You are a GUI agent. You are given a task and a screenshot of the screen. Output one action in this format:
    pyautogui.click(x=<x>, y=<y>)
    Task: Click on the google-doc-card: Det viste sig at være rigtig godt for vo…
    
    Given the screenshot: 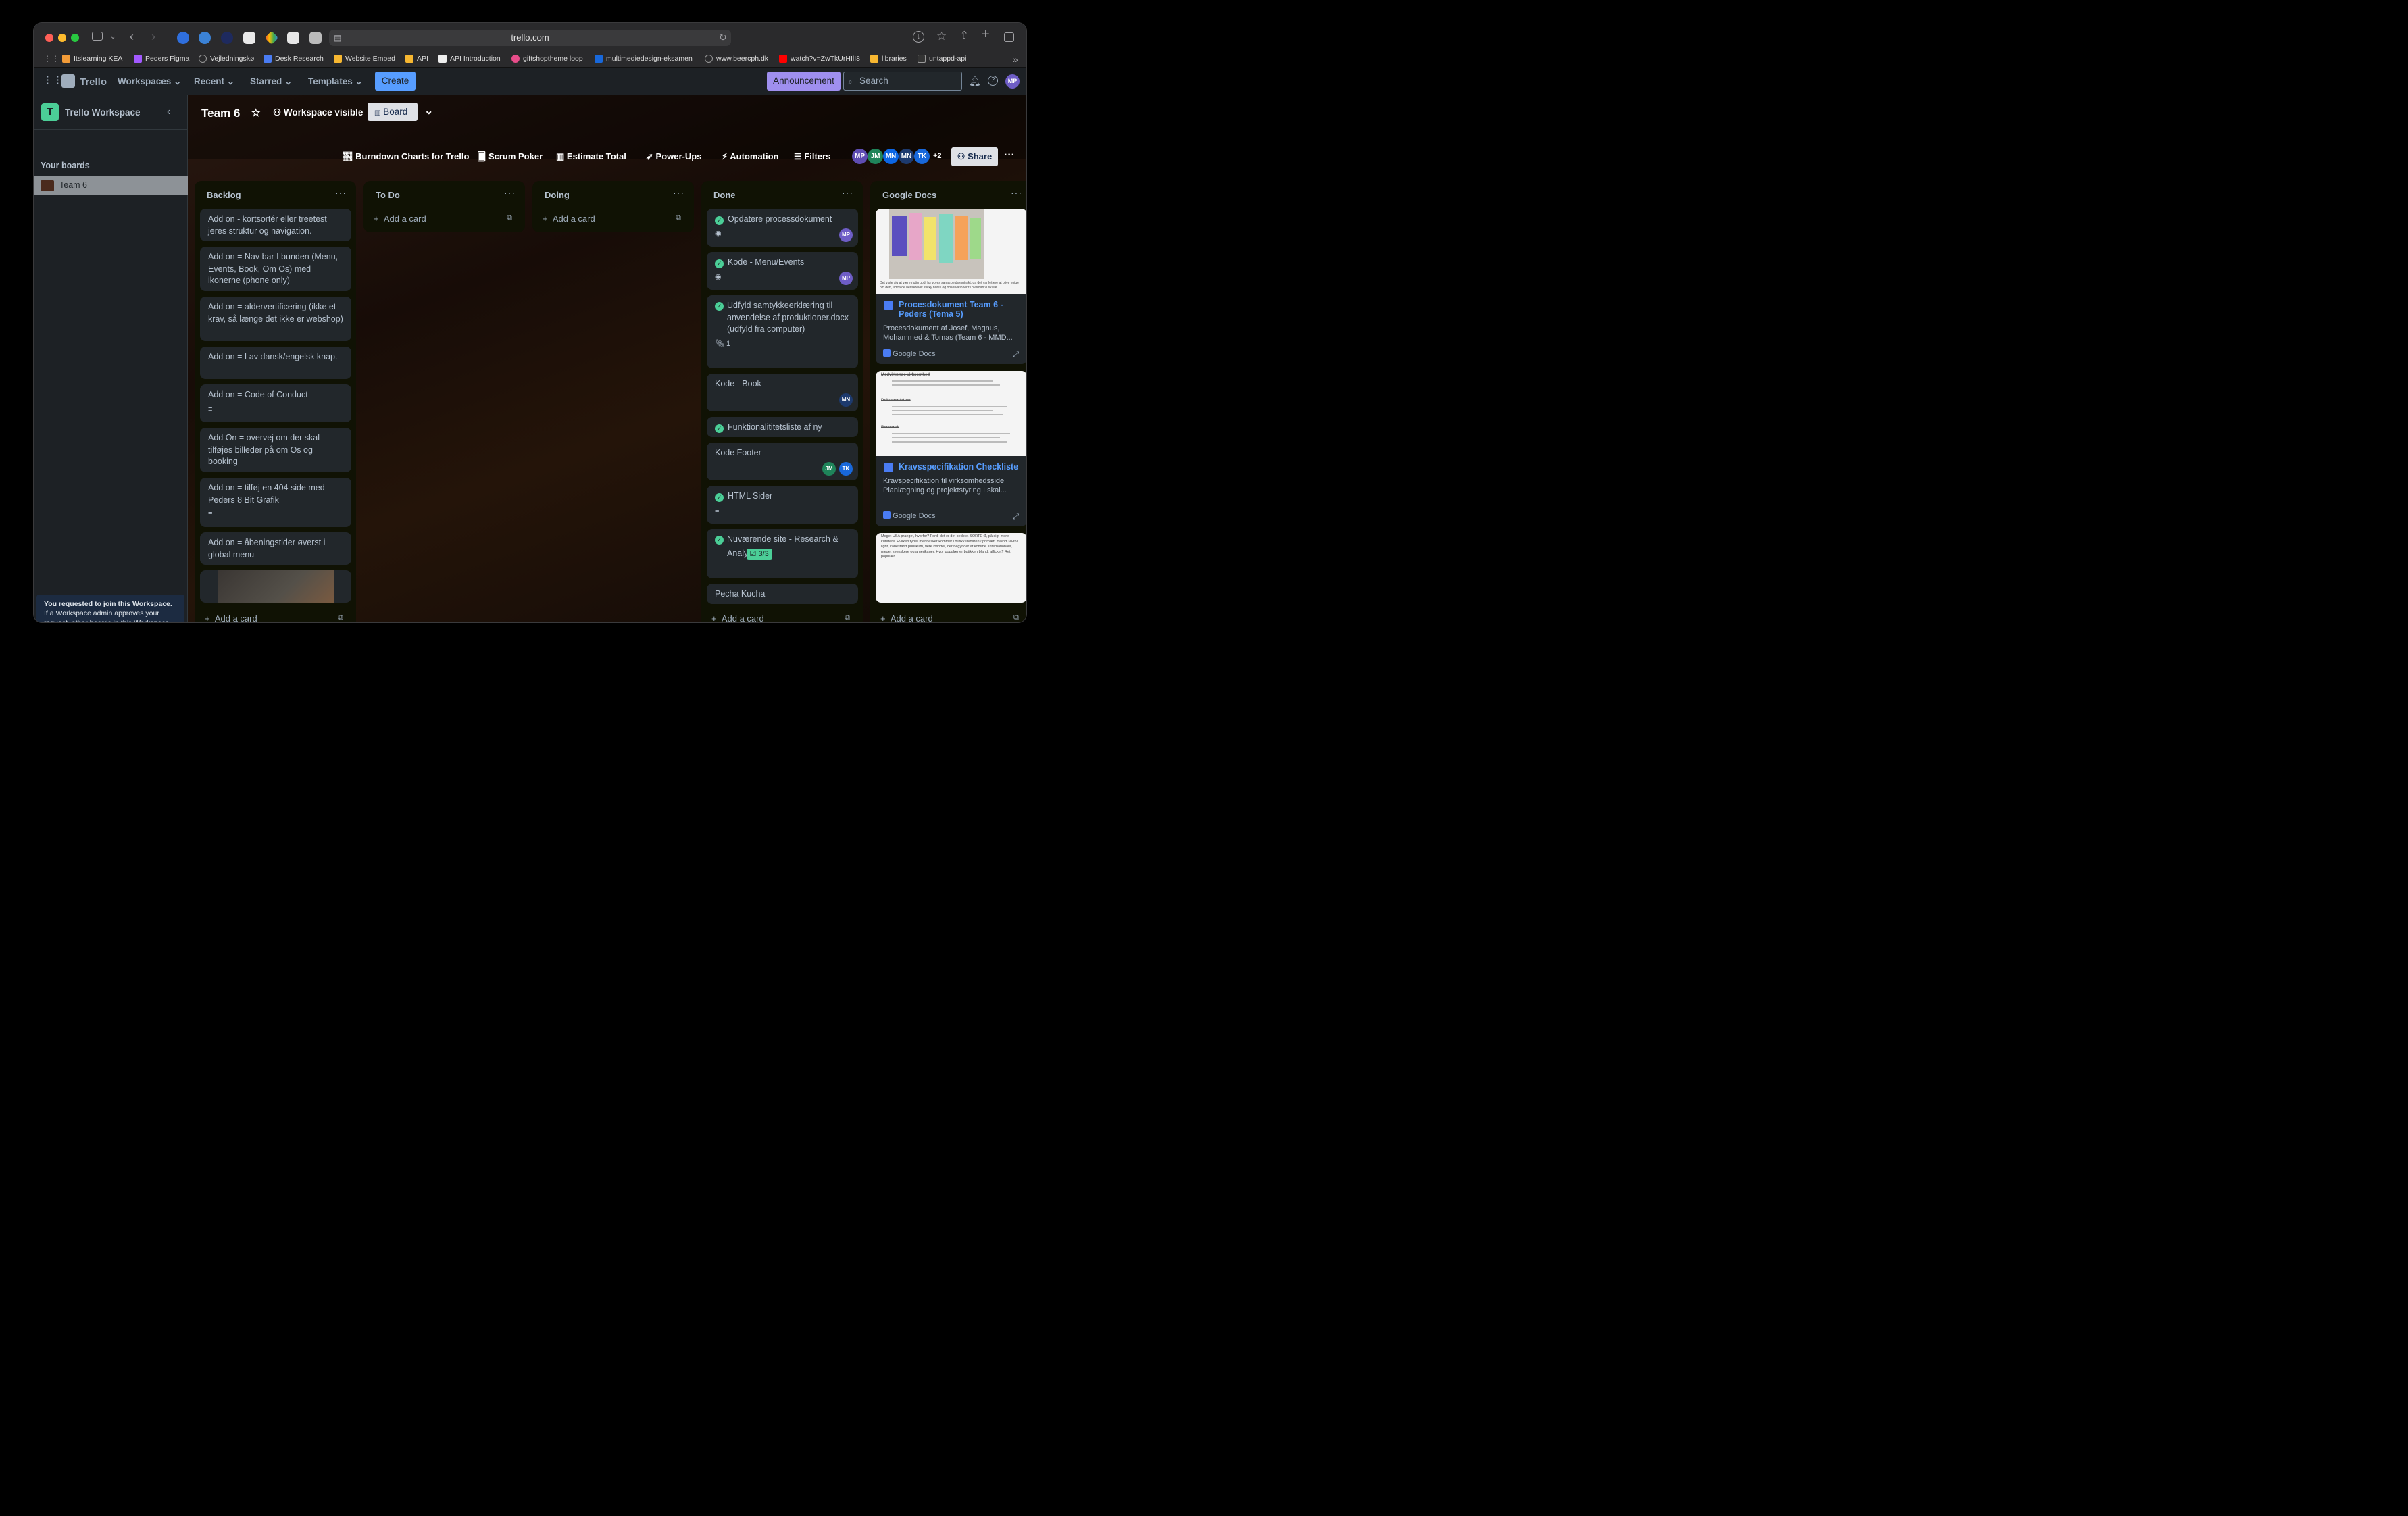 What is the action you would take?
    pyautogui.click(x=951, y=286)
    